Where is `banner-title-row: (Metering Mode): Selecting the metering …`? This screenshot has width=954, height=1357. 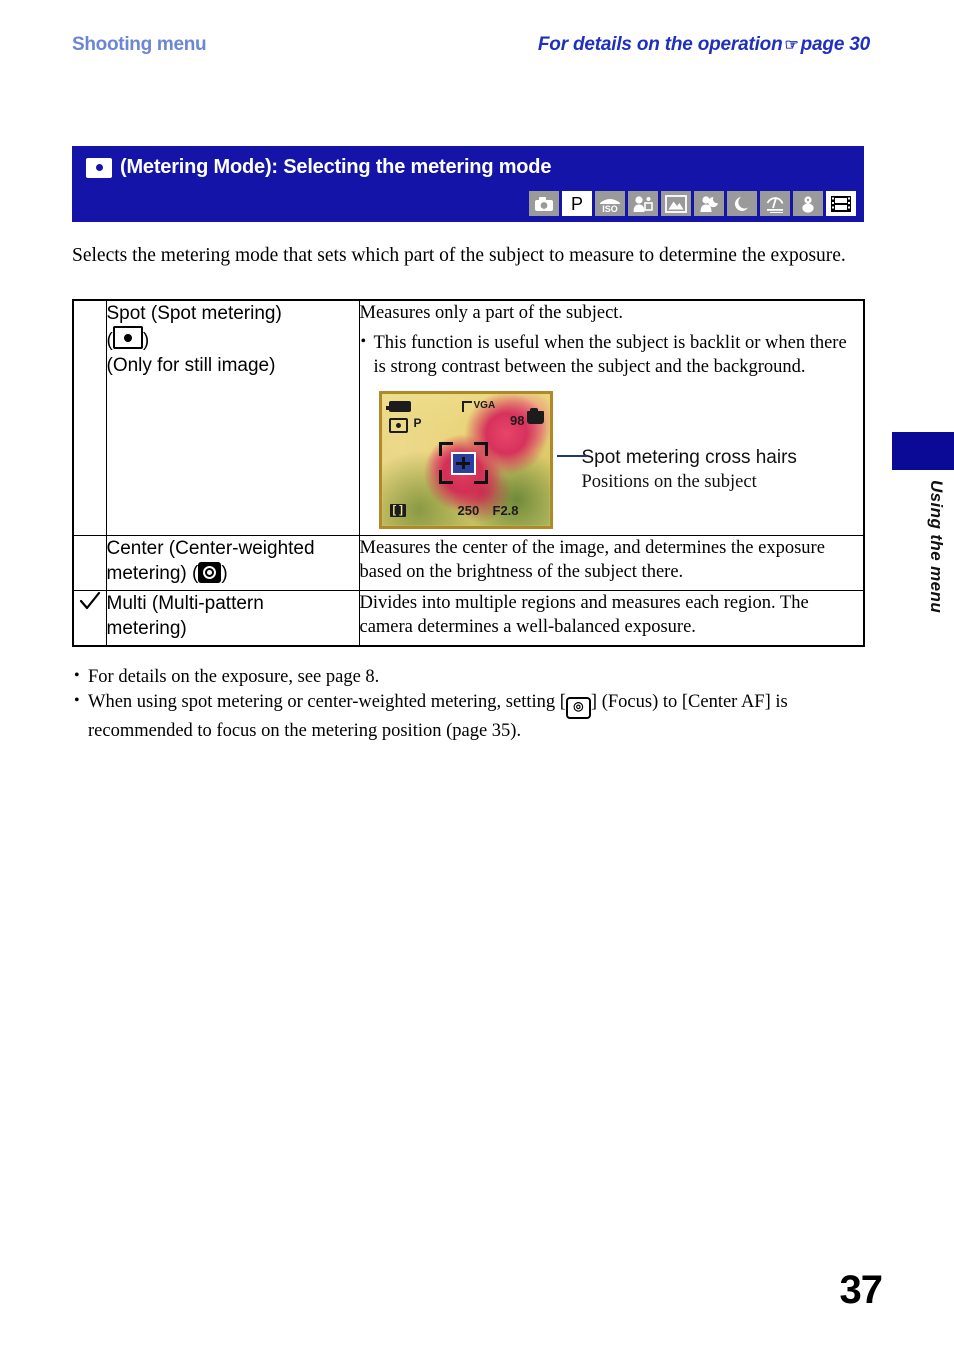 banner-title-row: (Metering Mode): Selecting the metering … is located at coordinates (318, 167).